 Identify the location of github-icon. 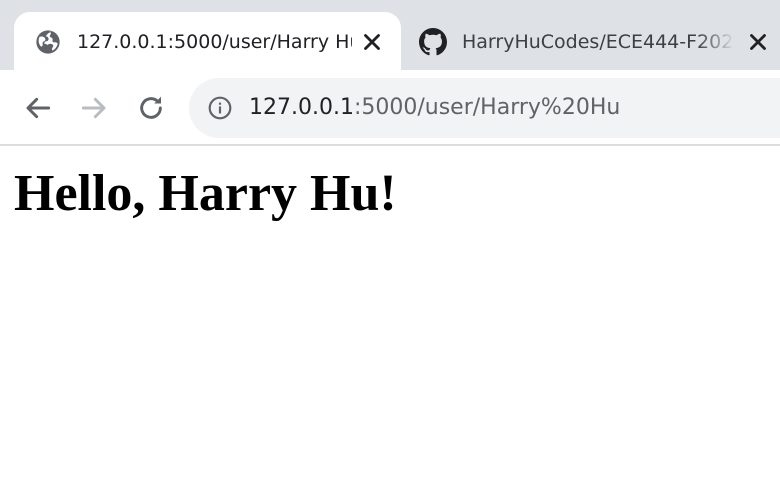
(433, 42).